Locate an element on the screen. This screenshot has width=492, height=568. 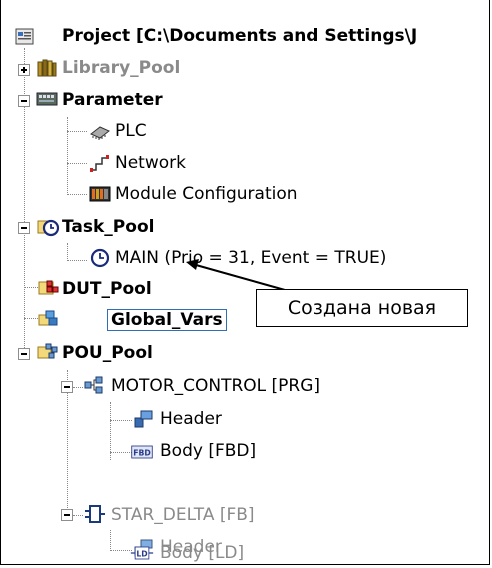
callout-text: Создана новая is located at coordinates (362, 308).